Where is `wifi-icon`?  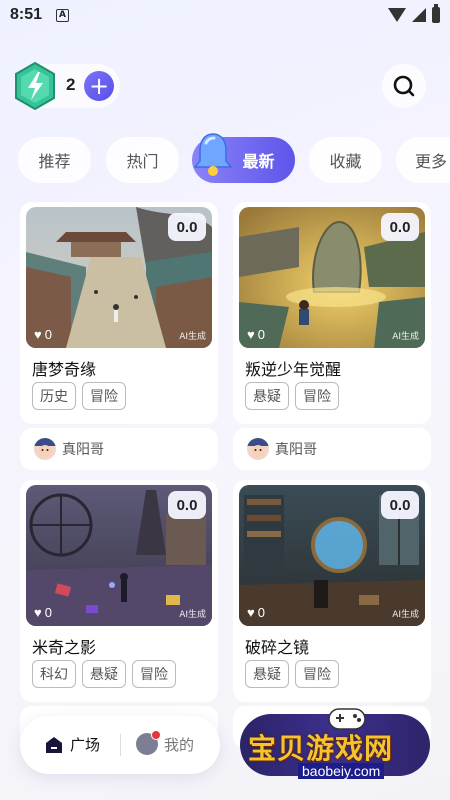 wifi-icon is located at coordinates (397, 15).